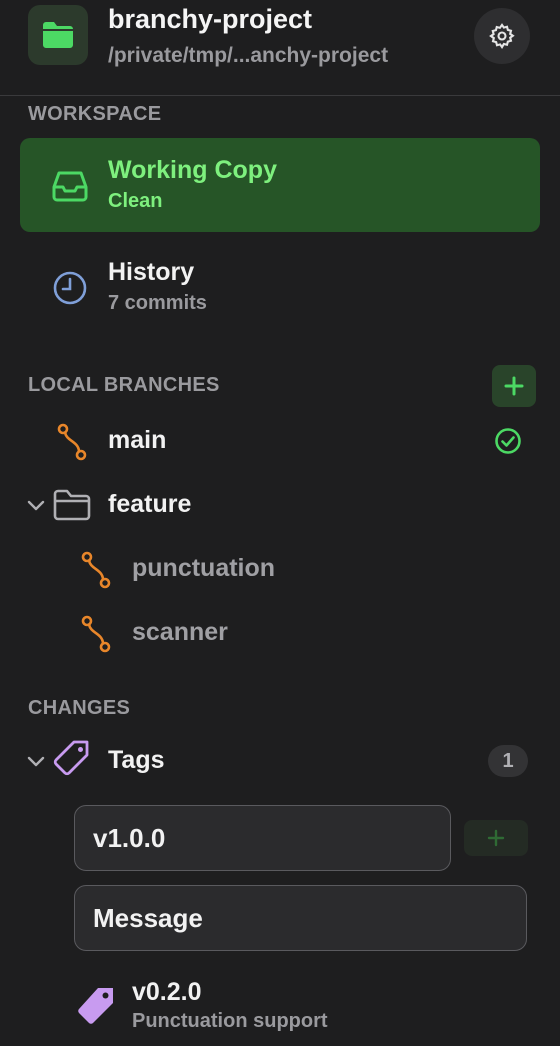 Image resolution: width=560 pixels, height=1046 pixels. What do you see at coordinates (280, 505) in the screenshot?
I see `branch-folder-feature: feature` at bounding box center [280, 505].